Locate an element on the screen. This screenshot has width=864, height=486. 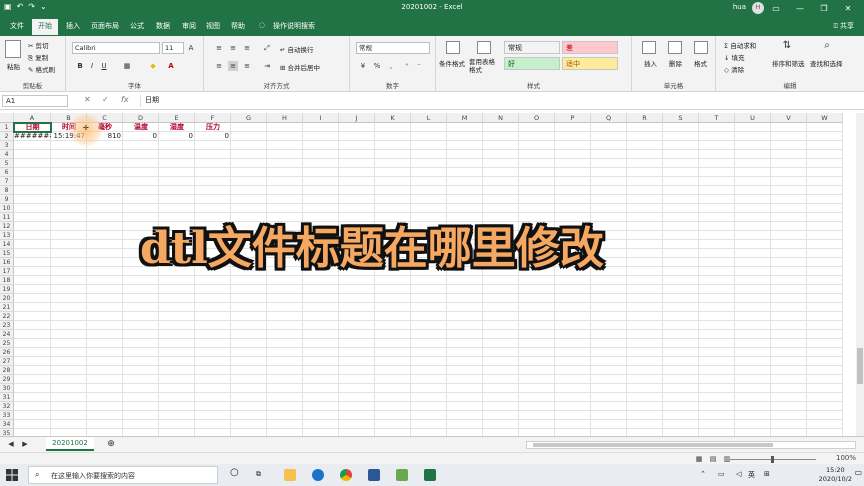
tab-home: 开始 is located at coordinates (45, 27).